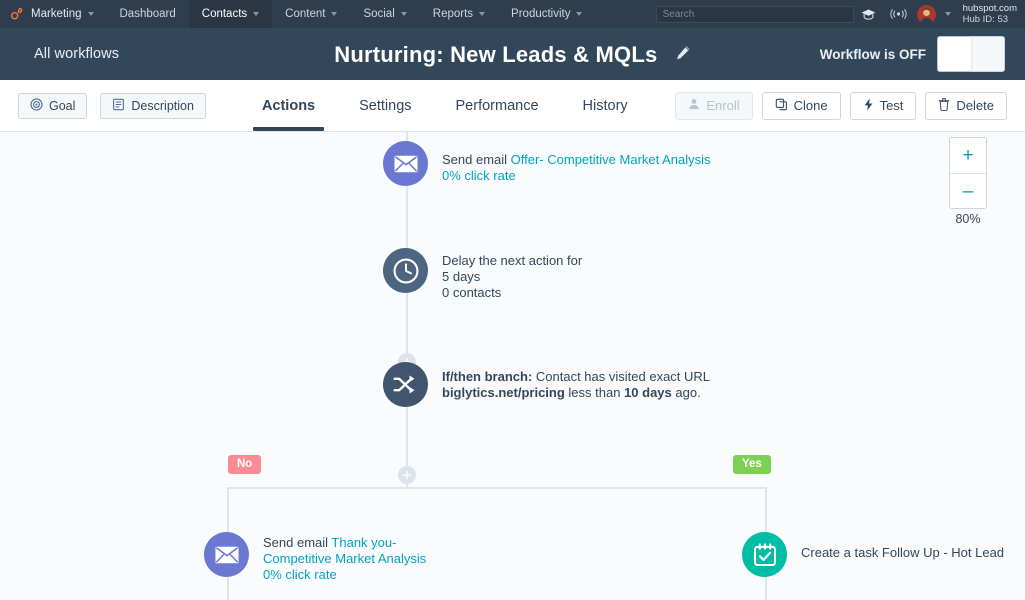 Image resolution: width=1025 pixels, height=600 pixels. I want to click on description-button-label: Description, so click(162, 105).